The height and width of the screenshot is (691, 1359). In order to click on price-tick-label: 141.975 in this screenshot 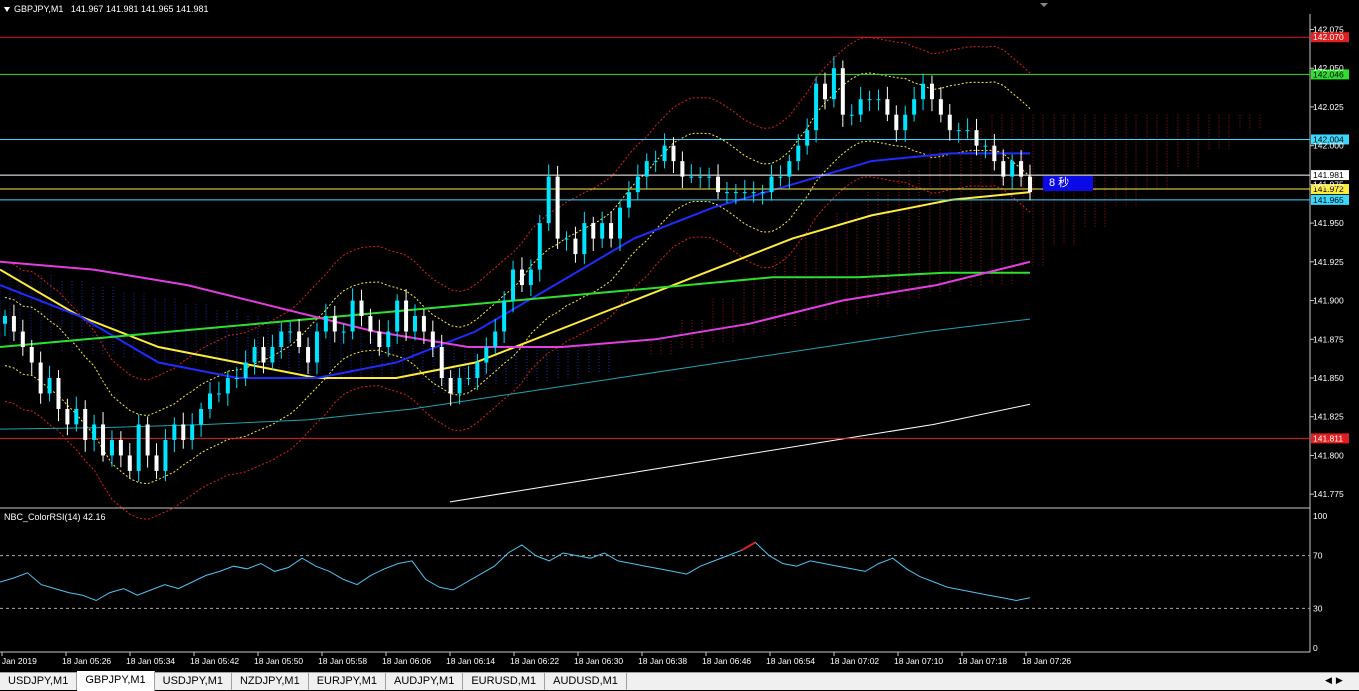, I will do `click(1328, 184)`.